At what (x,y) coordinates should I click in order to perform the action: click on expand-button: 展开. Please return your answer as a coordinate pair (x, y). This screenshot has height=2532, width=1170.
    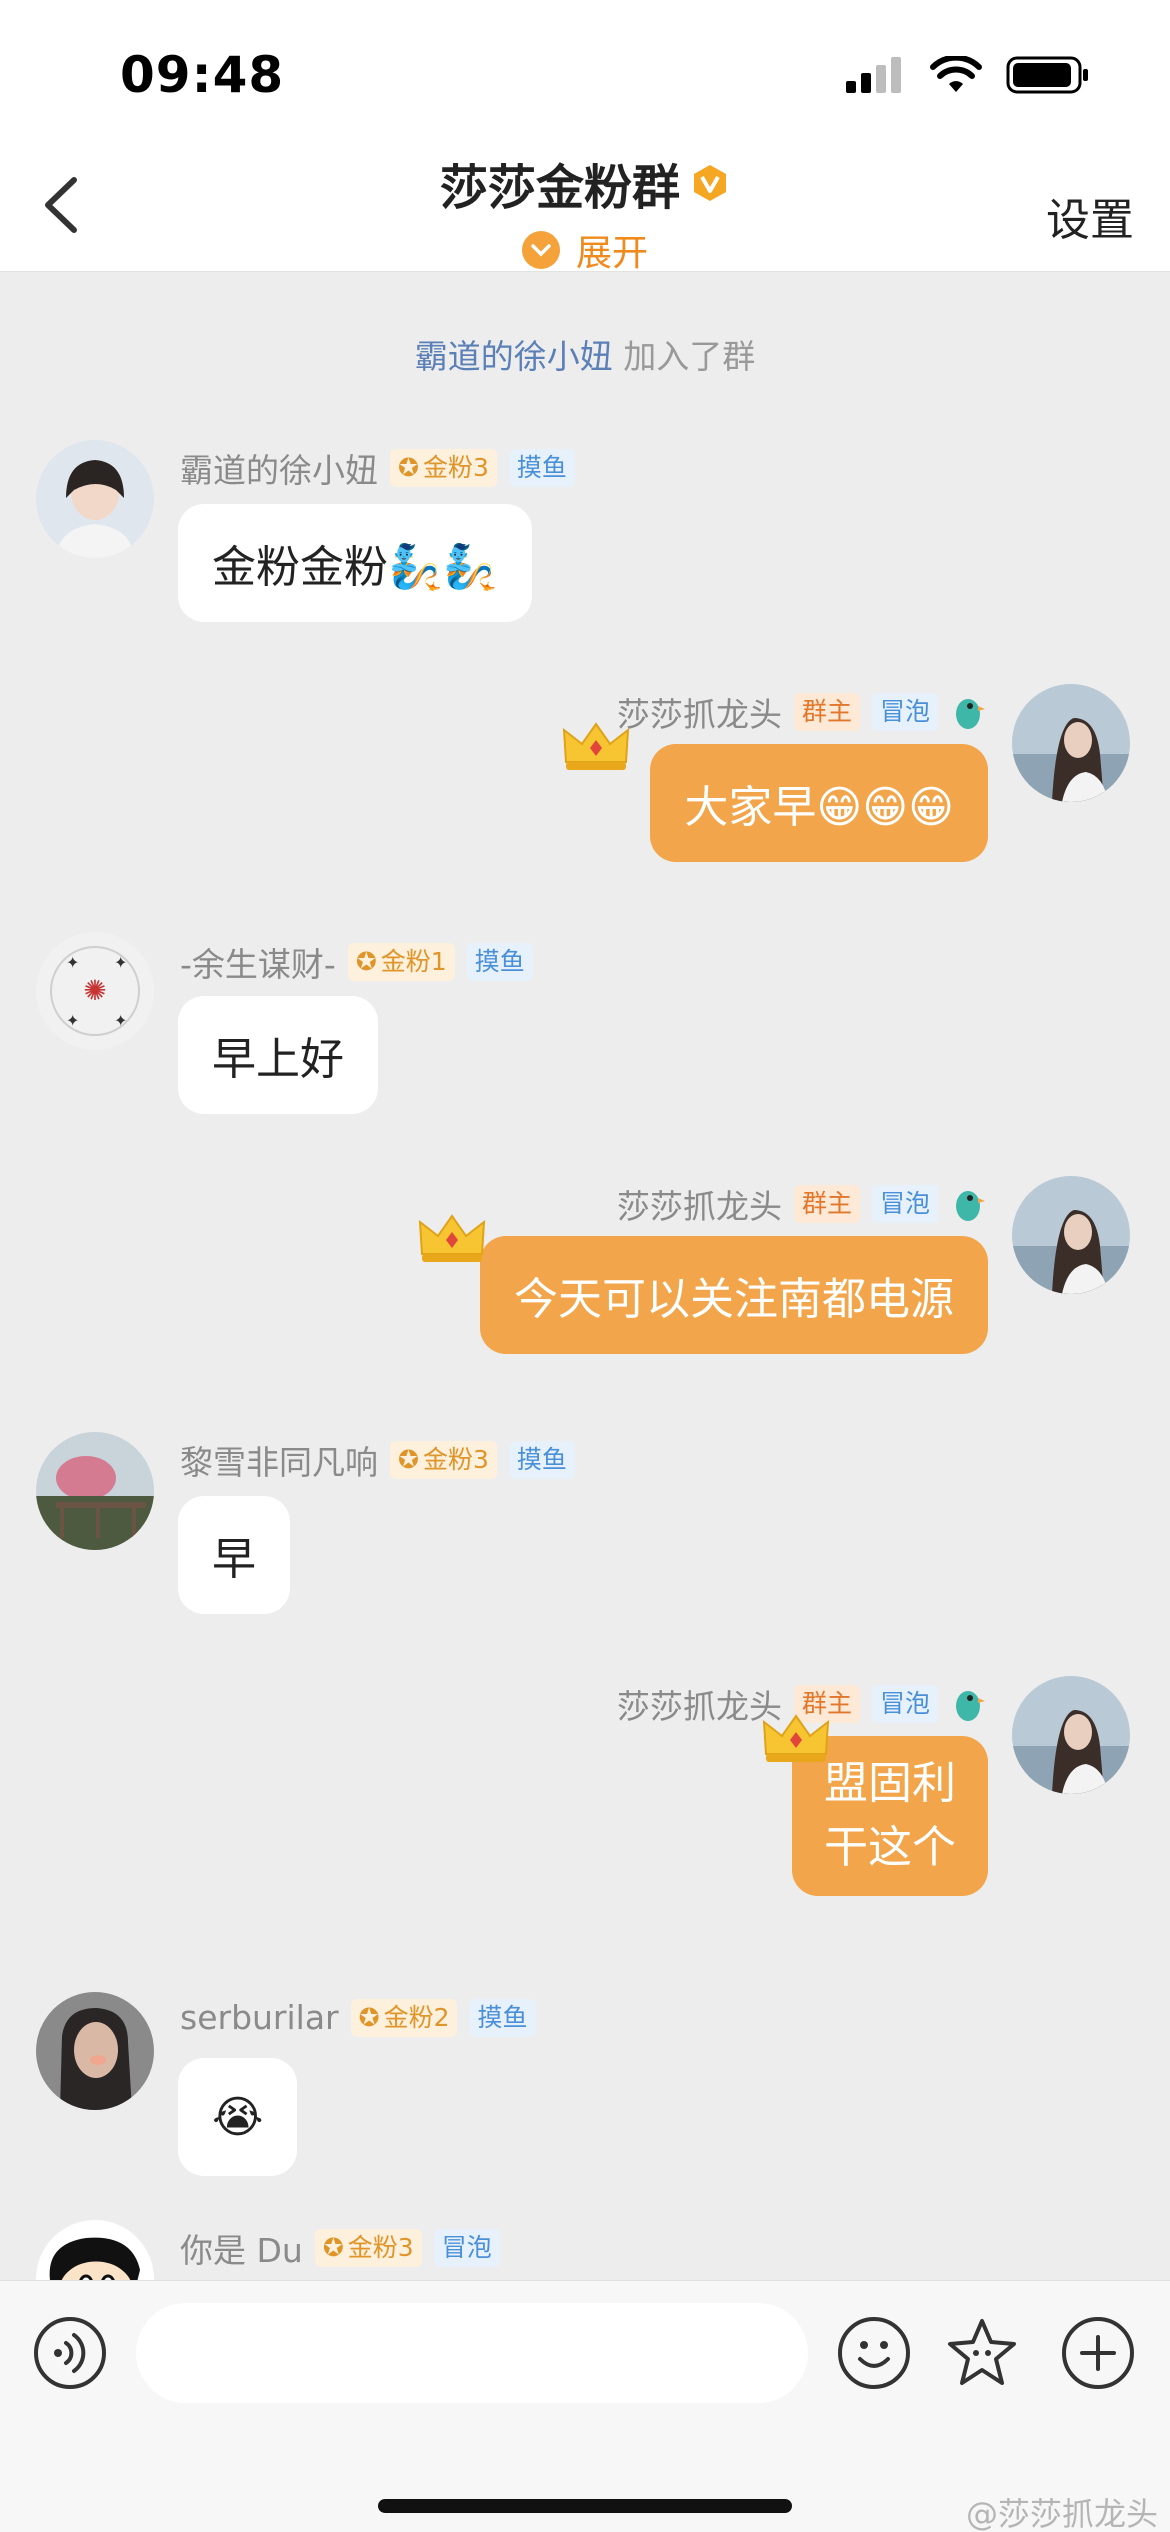
    Looking at the image, I should click on (584, 250).